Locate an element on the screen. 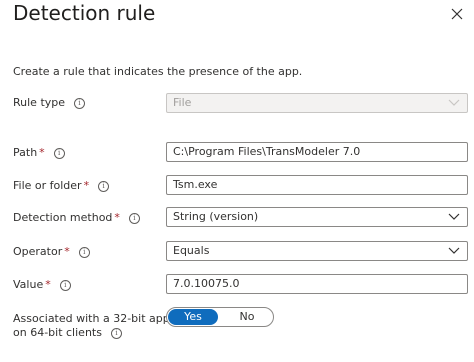  operator-label: Operator * i is located at coordinates (51, 252).